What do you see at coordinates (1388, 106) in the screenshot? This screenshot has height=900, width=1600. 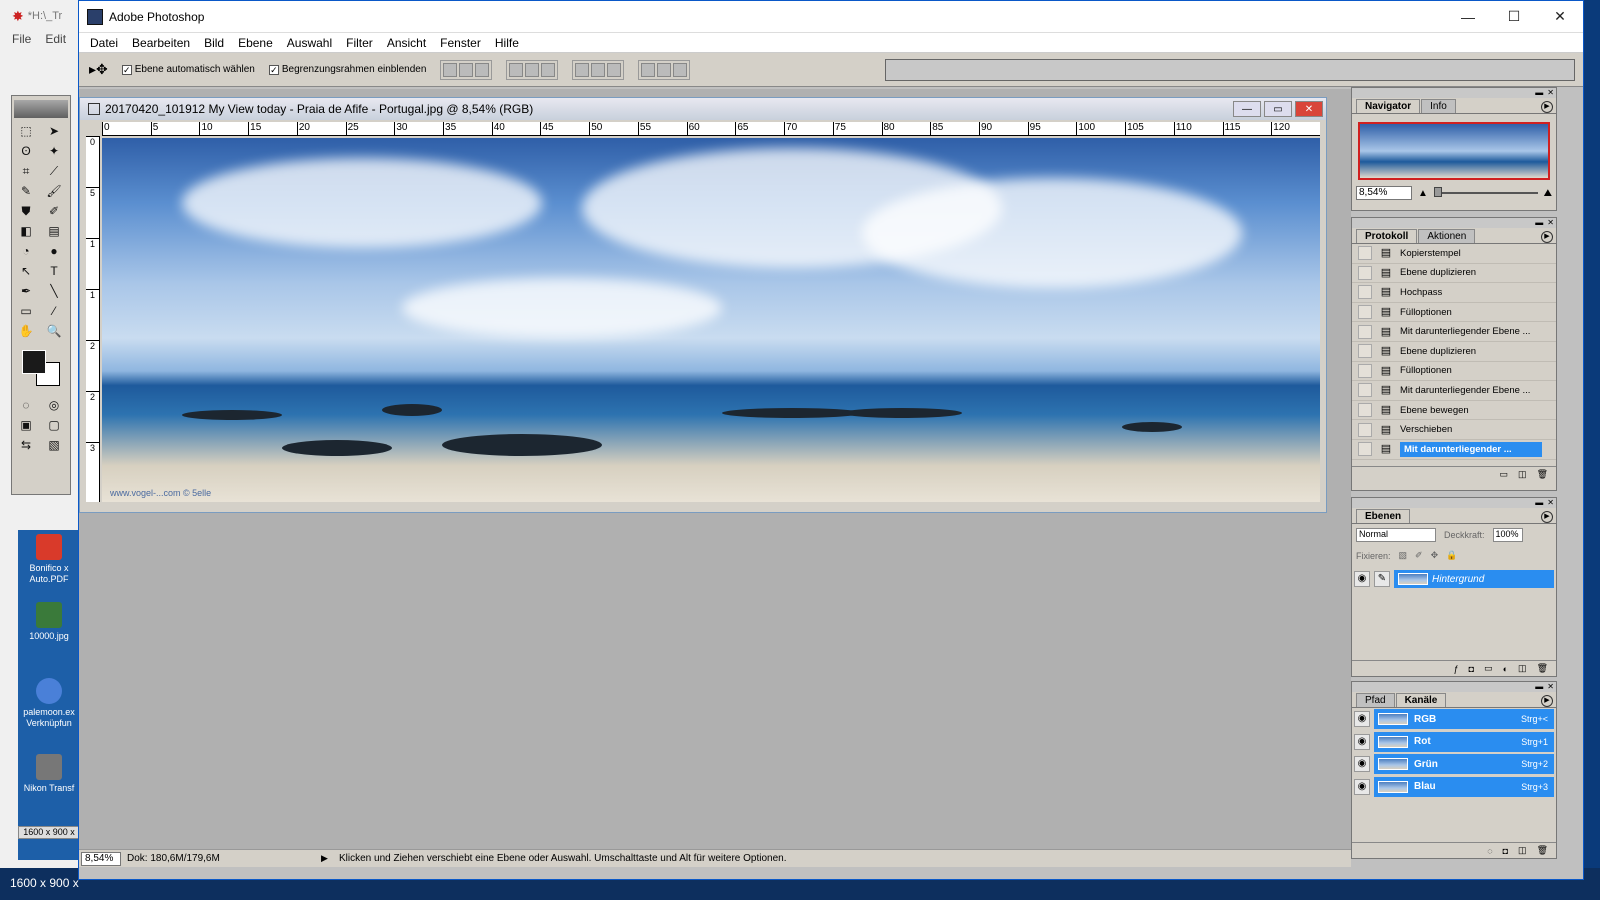 I see `tab-navigator: Navigator` at bounding box center [1388, 106].